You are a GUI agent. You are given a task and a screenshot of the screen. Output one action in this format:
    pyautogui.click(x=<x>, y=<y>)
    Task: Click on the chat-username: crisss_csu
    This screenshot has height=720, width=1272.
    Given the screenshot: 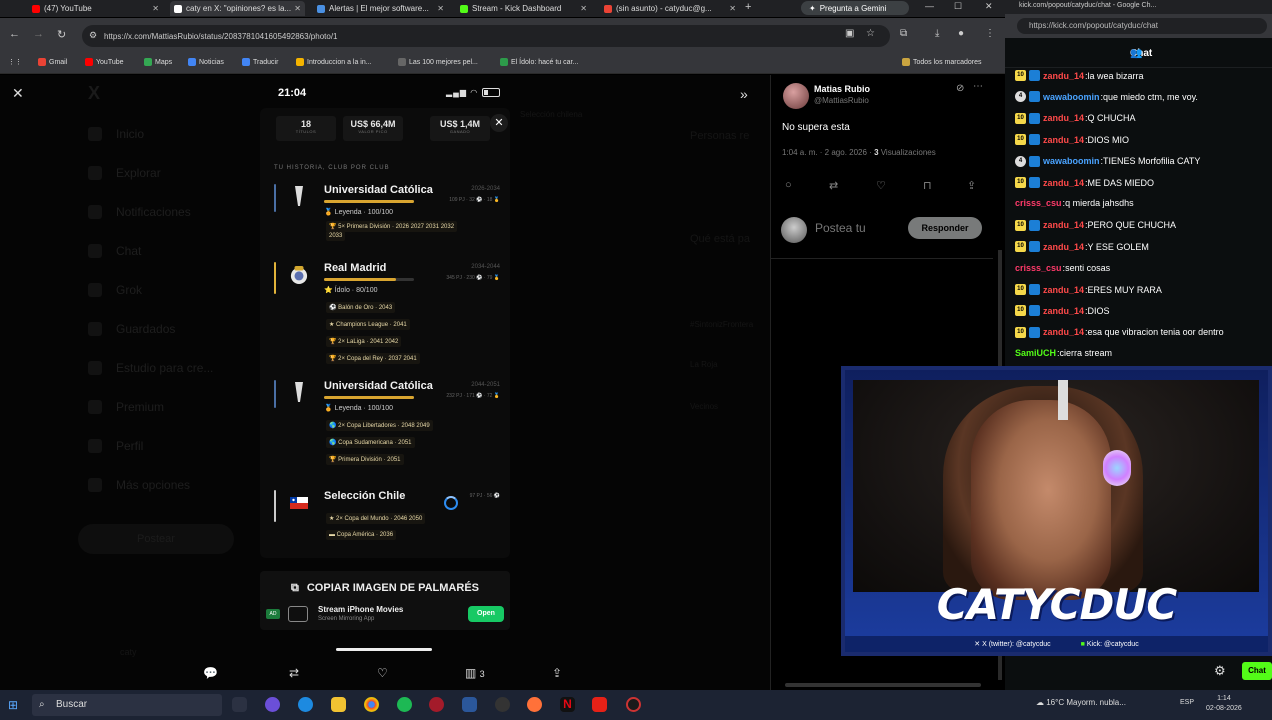 What is the action you would take?
    pyautogui.click(x=1038, y=203)
    